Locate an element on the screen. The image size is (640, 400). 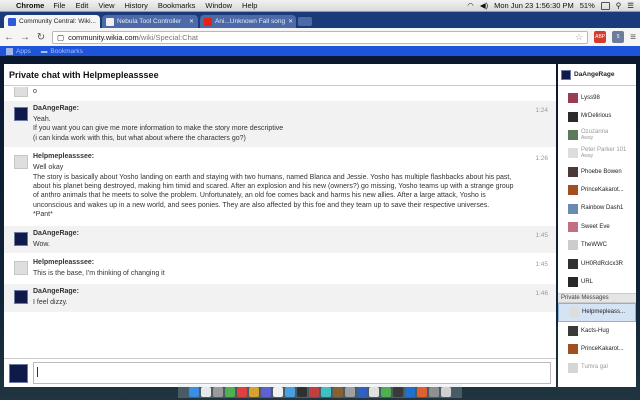
user-list-item: UH0RdRclcx3R is located at coordinates (597, 264).